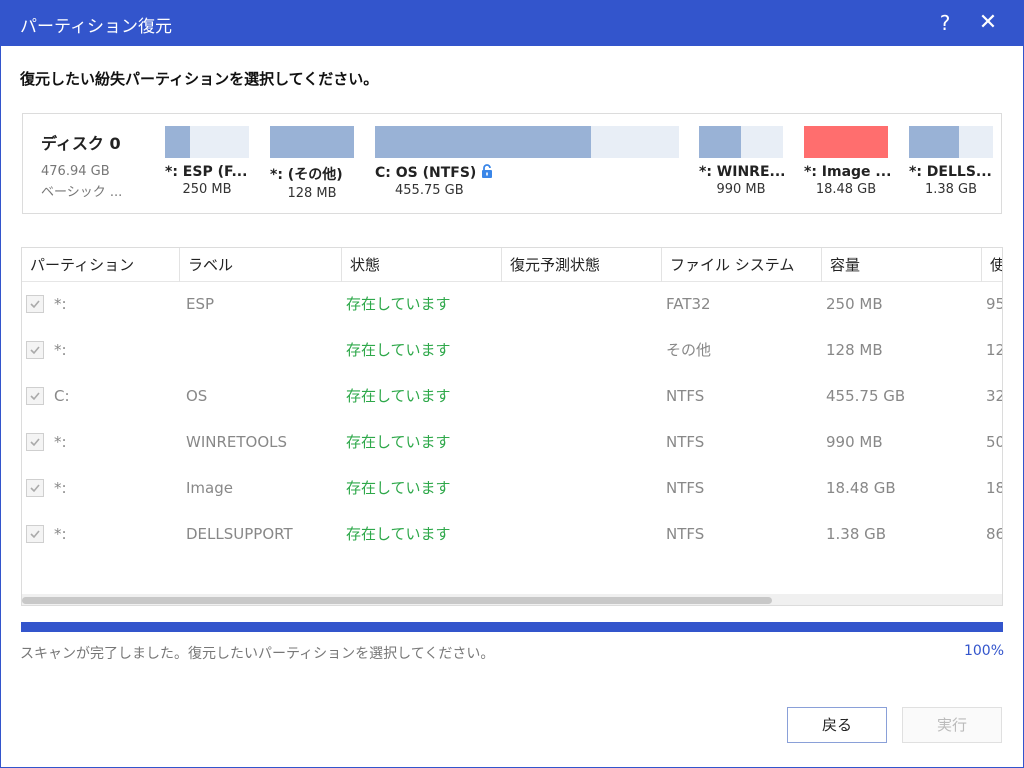 This screenshot has height=768, width=1024. What do you see at coordinates (512, 488) in the screenshot?
I see `table-row: *: Image 存在しています NTFS 18.48 GB 18` at bounding box center [512, 488].